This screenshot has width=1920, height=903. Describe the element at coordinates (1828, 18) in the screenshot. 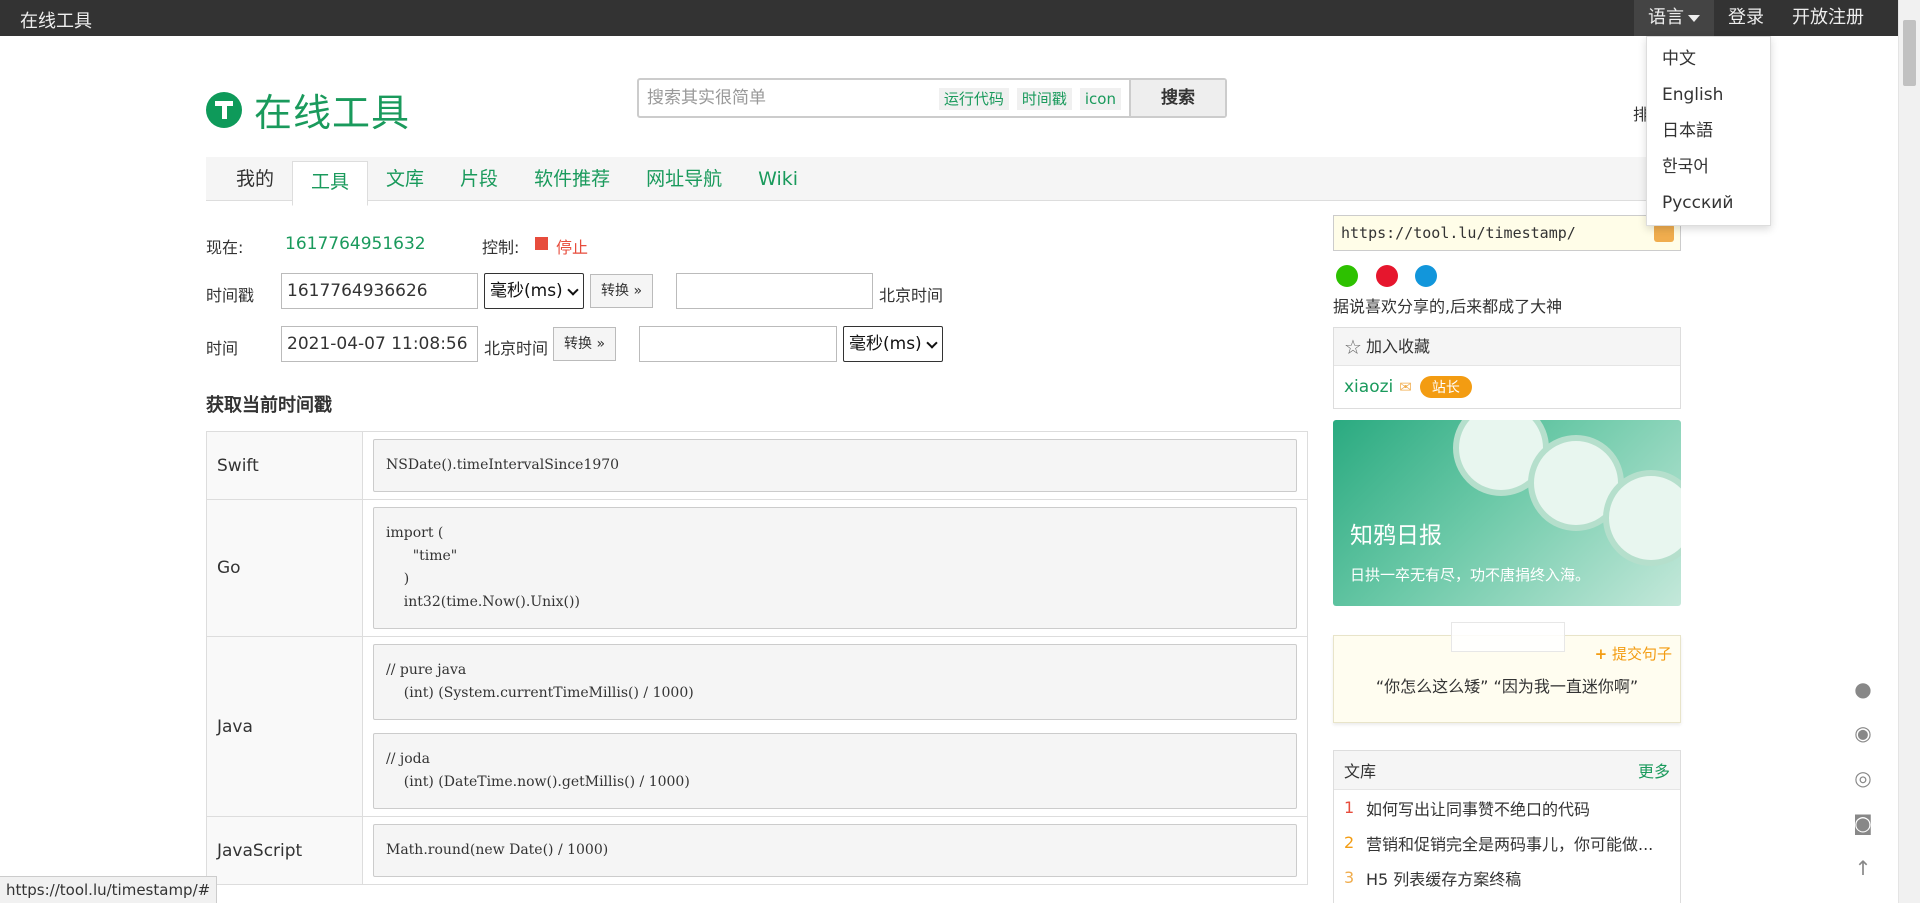

I see `register-link: 开放注册` at that location.